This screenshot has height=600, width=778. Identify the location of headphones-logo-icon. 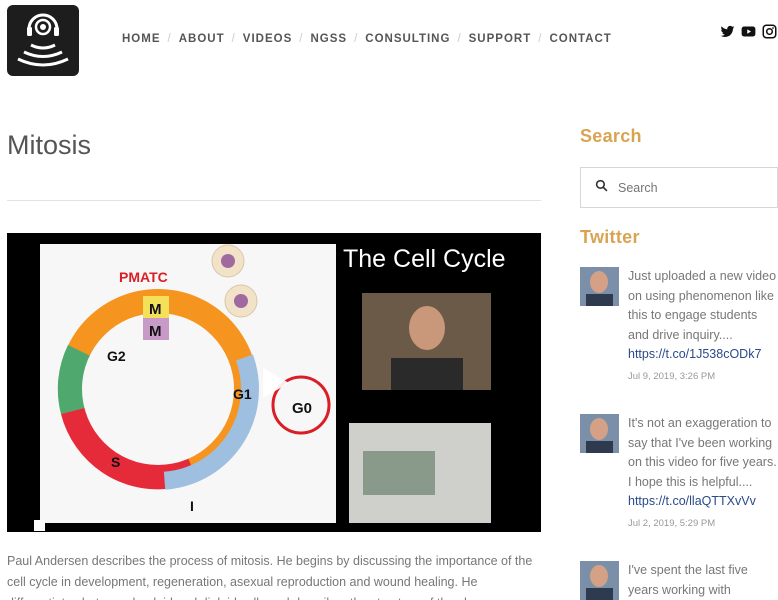
(43, 40).